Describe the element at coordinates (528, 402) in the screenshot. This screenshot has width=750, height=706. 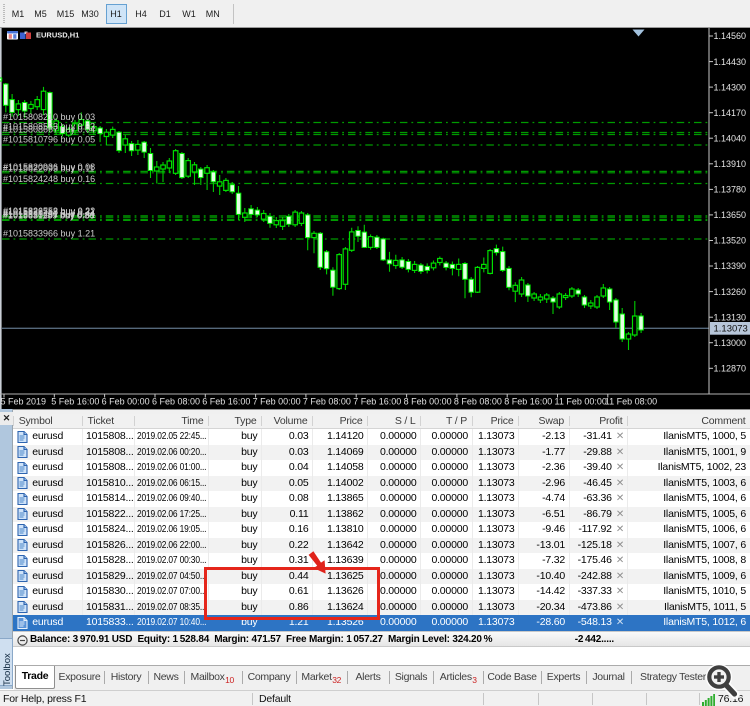
I see `svg-text: 8 Feb 16:00` at that location.